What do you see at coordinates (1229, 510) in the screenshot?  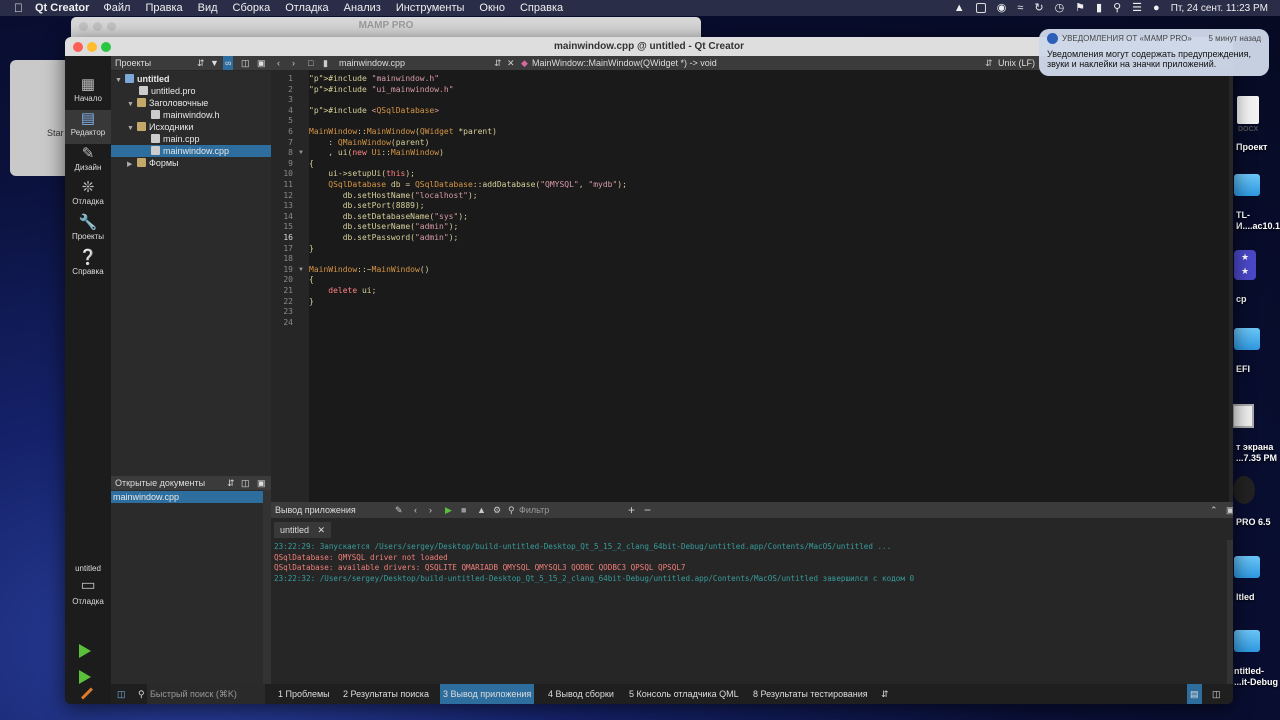 I see `close-pane-icon: ▣` at bounding box center [1229, 510].